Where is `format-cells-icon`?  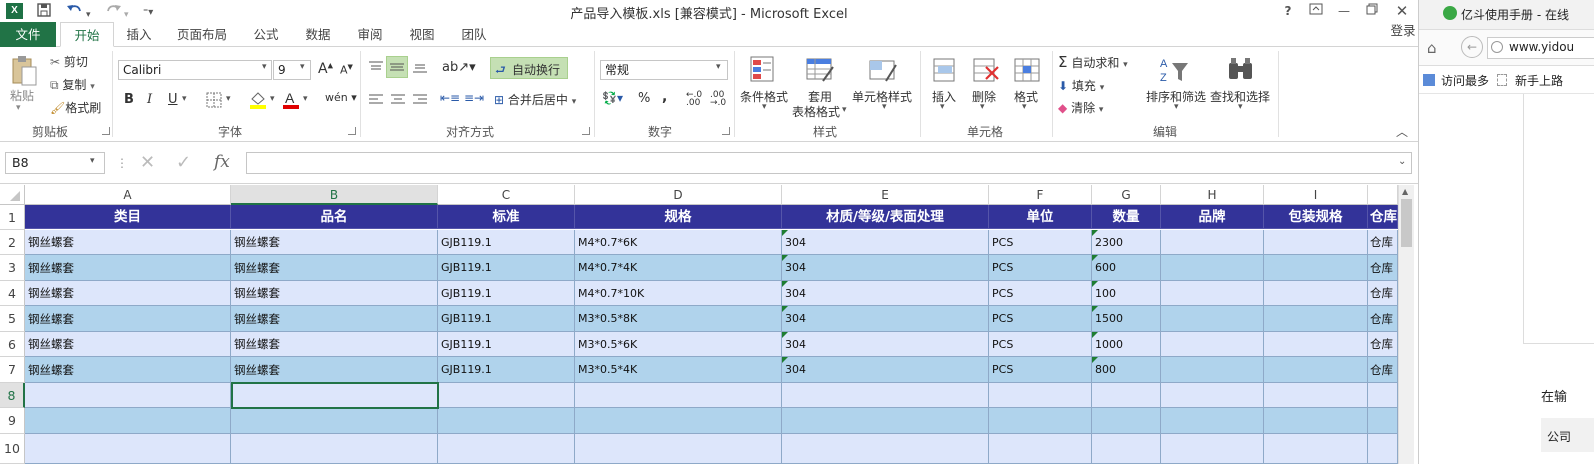
format-cells-icon is located at coordinates (1027, 70).